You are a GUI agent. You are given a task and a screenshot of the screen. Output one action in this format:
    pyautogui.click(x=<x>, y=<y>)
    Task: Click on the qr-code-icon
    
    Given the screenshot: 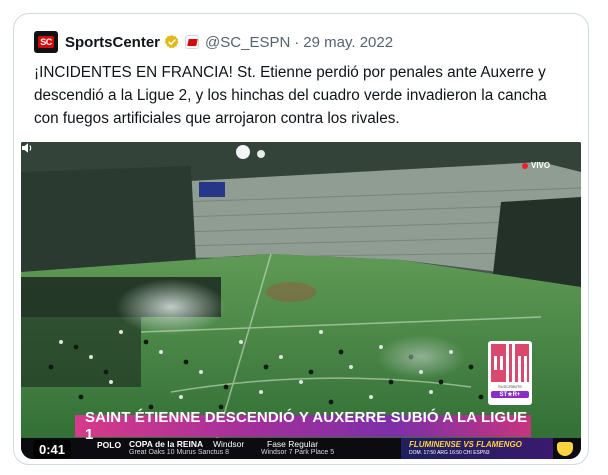 What is the action you would take?
    pyautogui.click(x=510, y=363)
    